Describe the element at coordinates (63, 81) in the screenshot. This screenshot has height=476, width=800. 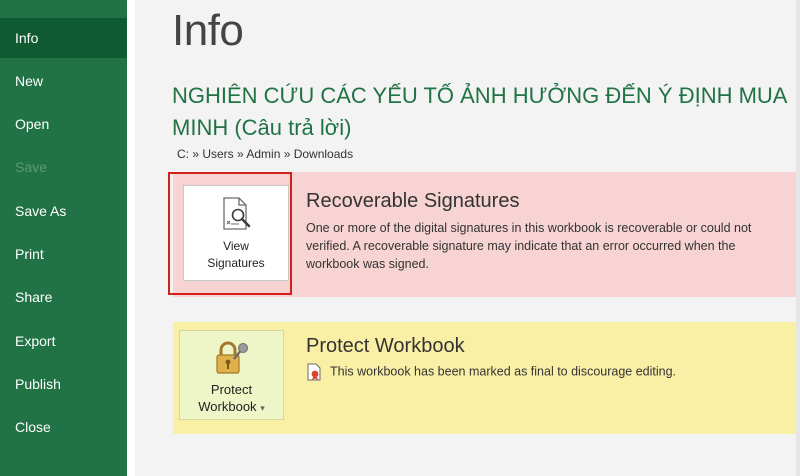
I see `sidebar-item-new: New` at that location.